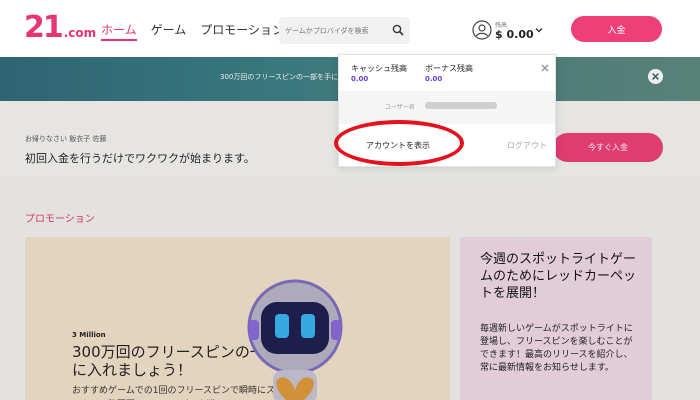 This screenshot has height=400, width=700. What do you see at coordinates (140, 158) in the screenshot?
I see `welcome-headline: 初回入金を行うだけでワクワクが始まります。` at bounding box center [140, 158].